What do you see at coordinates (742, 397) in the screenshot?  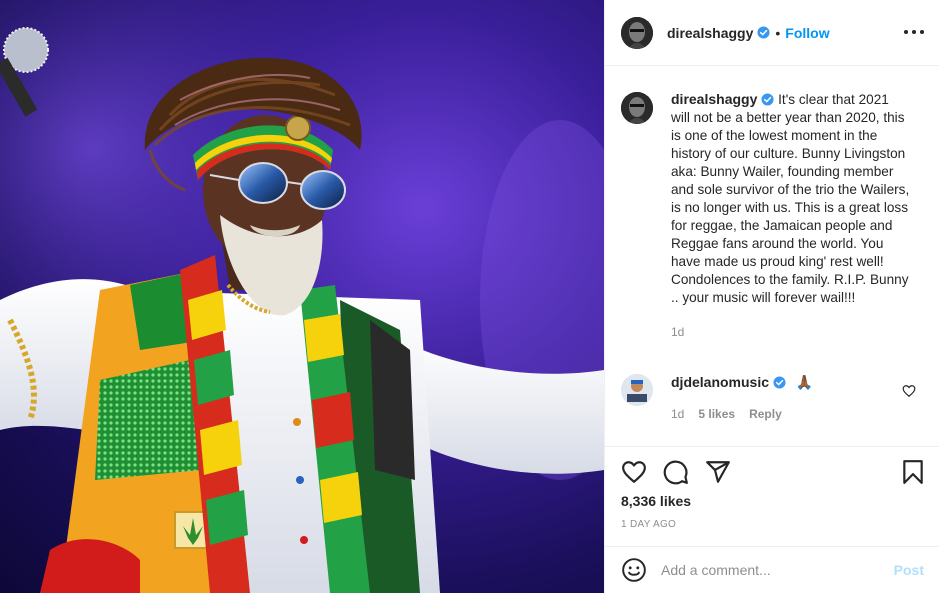 I see `comment-body: djdelanomusic 🙏🏾 1d 5 likes Reply` at bounding box center [742, 397].